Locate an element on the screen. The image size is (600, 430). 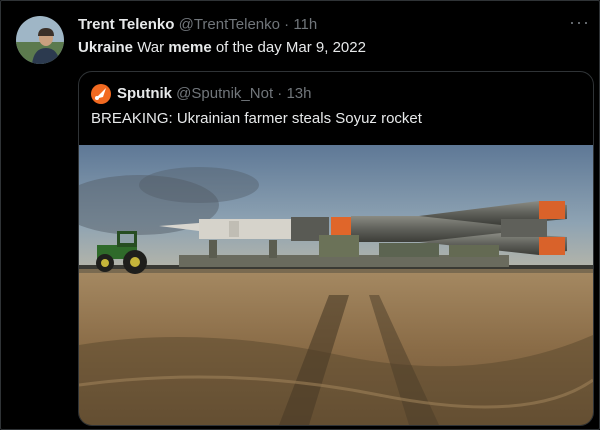
quoted-tweet-header: Sputnik @Sputnik_Not · 13h is located at coordinates (214, 93).